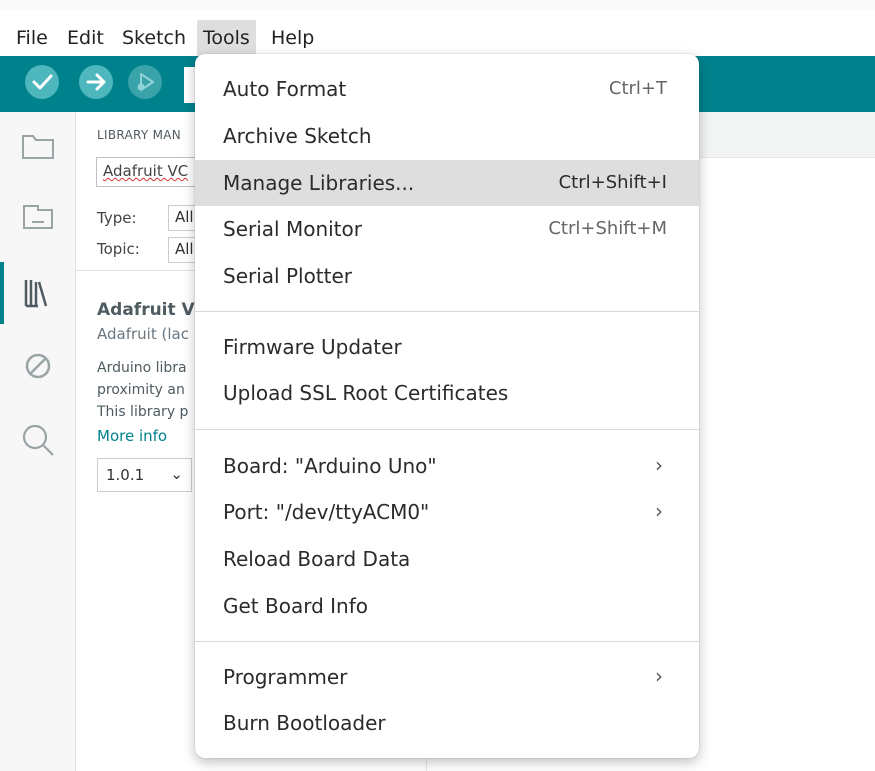 This screenshot has width=875, height=771. What do you see at coordinates (141, 390) in the screenshot?
I see `library-item-description-line: proximity an` at bounding box center [141, 390].